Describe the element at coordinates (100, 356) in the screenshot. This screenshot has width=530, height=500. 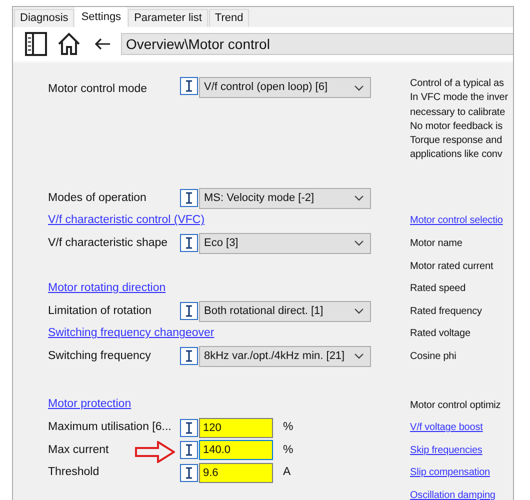
I see `field-label: Switching frequency` at that location.